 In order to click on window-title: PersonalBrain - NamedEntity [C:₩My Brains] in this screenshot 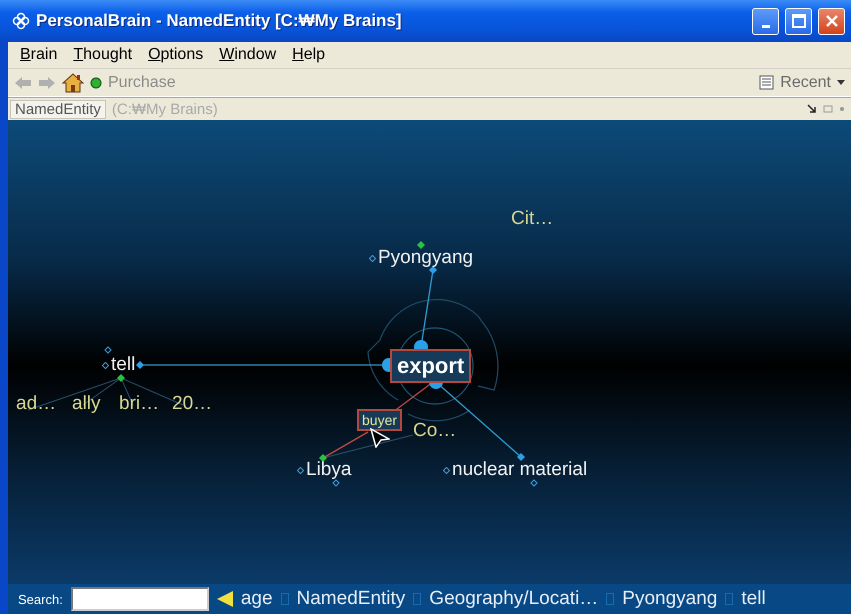, I will do `click(219, 21)`.